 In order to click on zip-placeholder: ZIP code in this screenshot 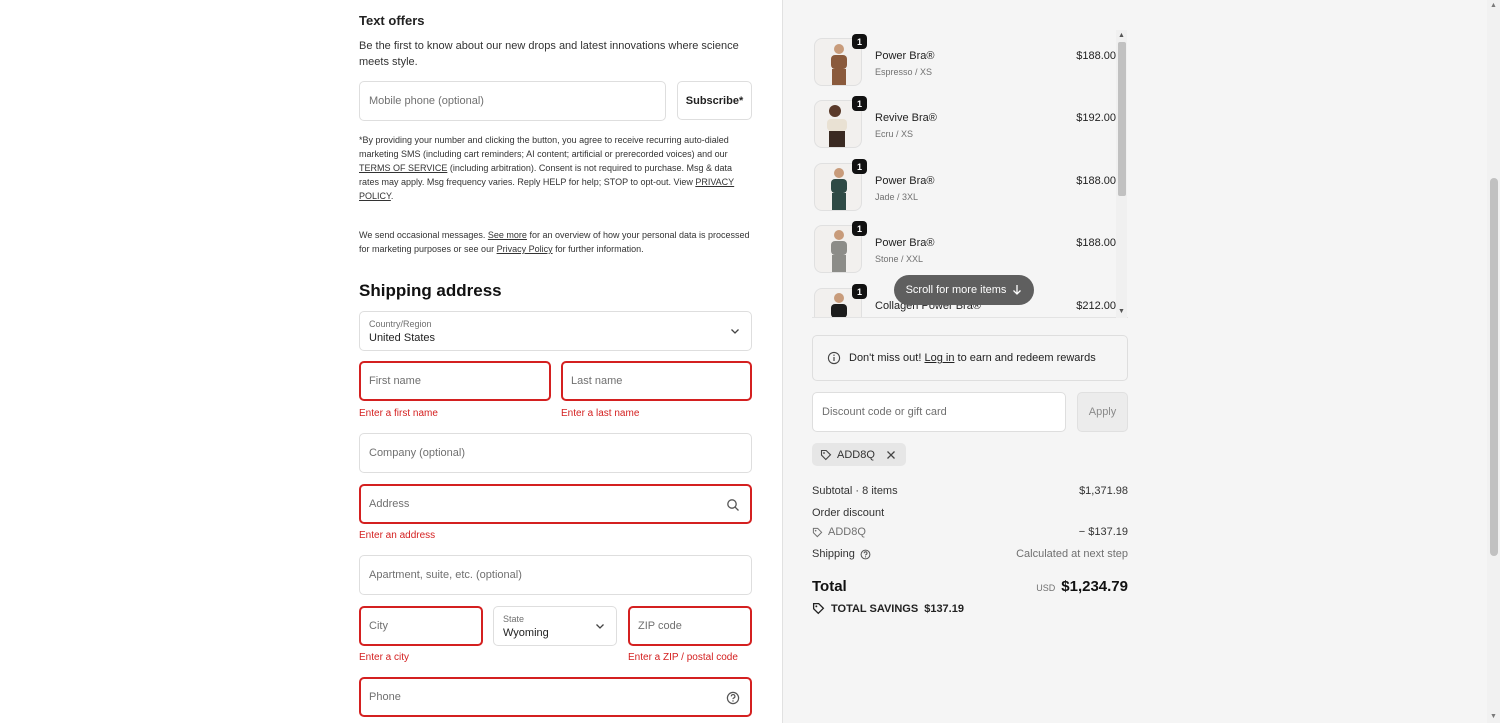, I will do `click(660, 626)`.